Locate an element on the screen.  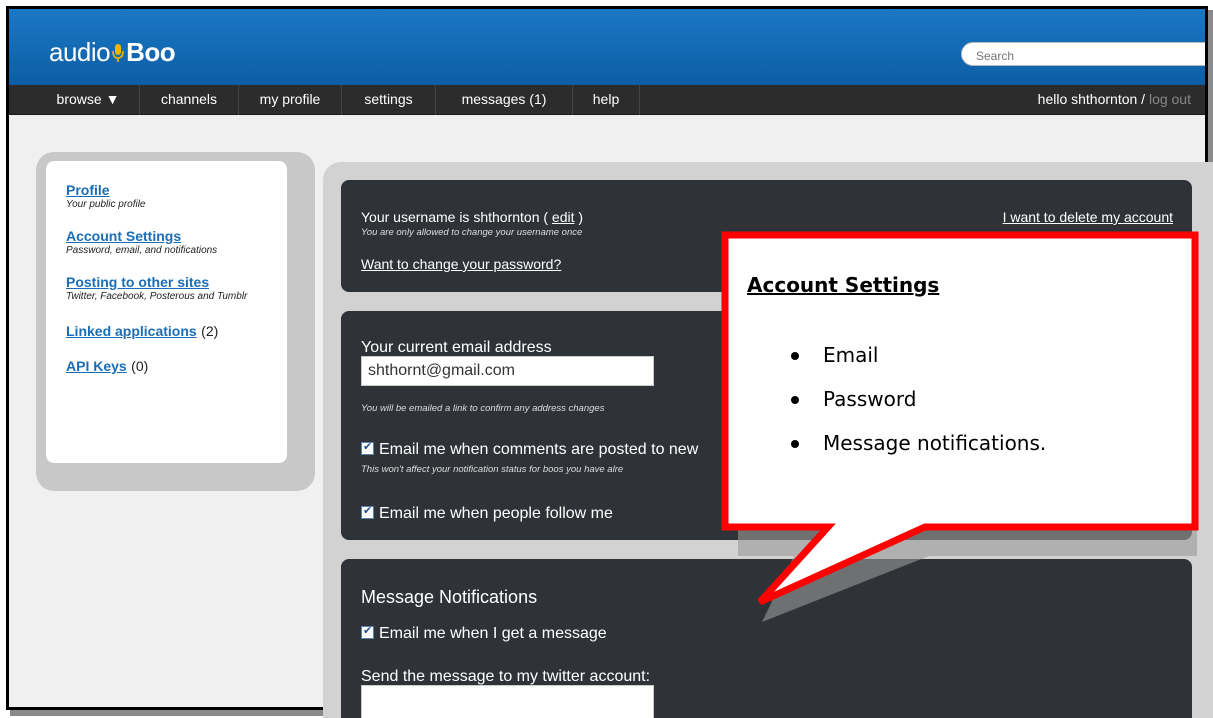
callout-item-notifications: Message notifications. is located at coordinates (918, 453).